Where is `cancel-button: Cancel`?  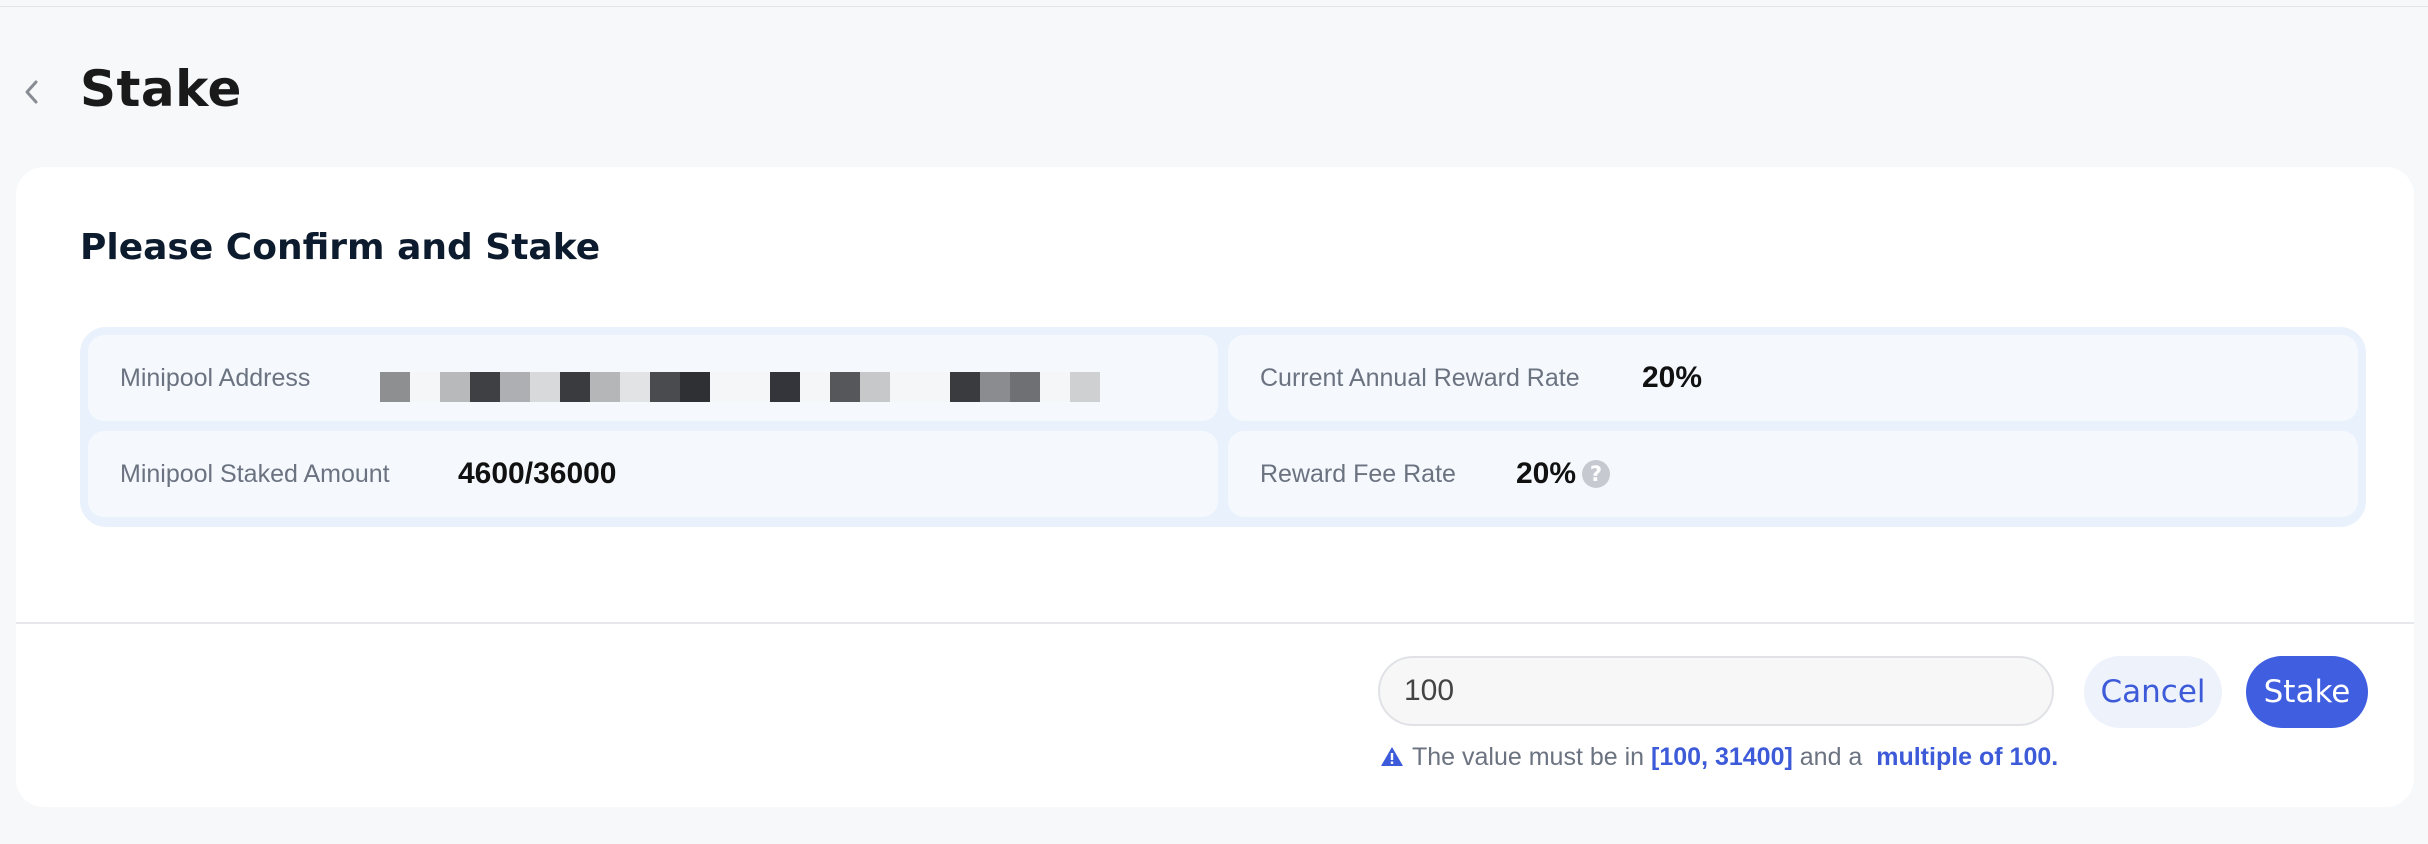
cancel-button: Cancel is located at coordinates (2153, 692).